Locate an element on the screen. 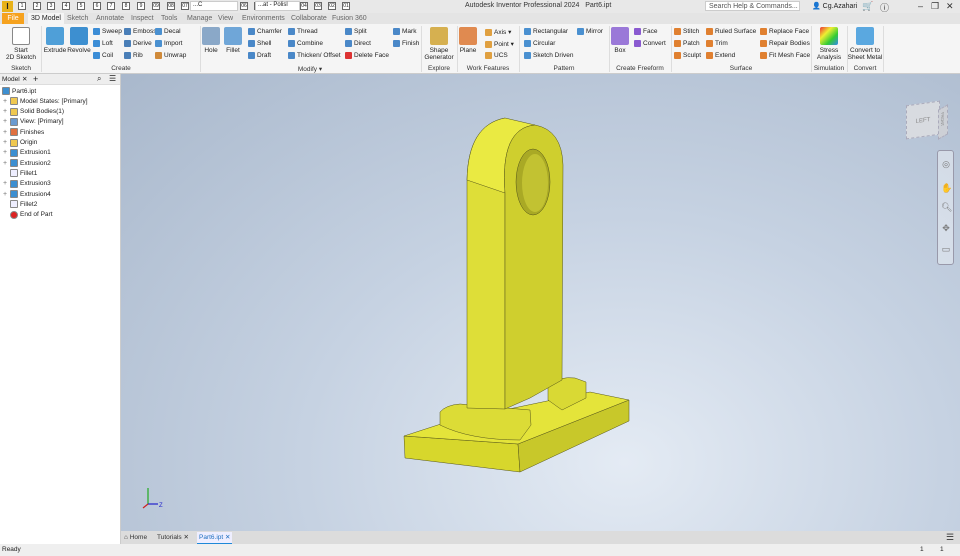  ruled-surface-button: Ruled Surface is located at coordinates (731, 31).